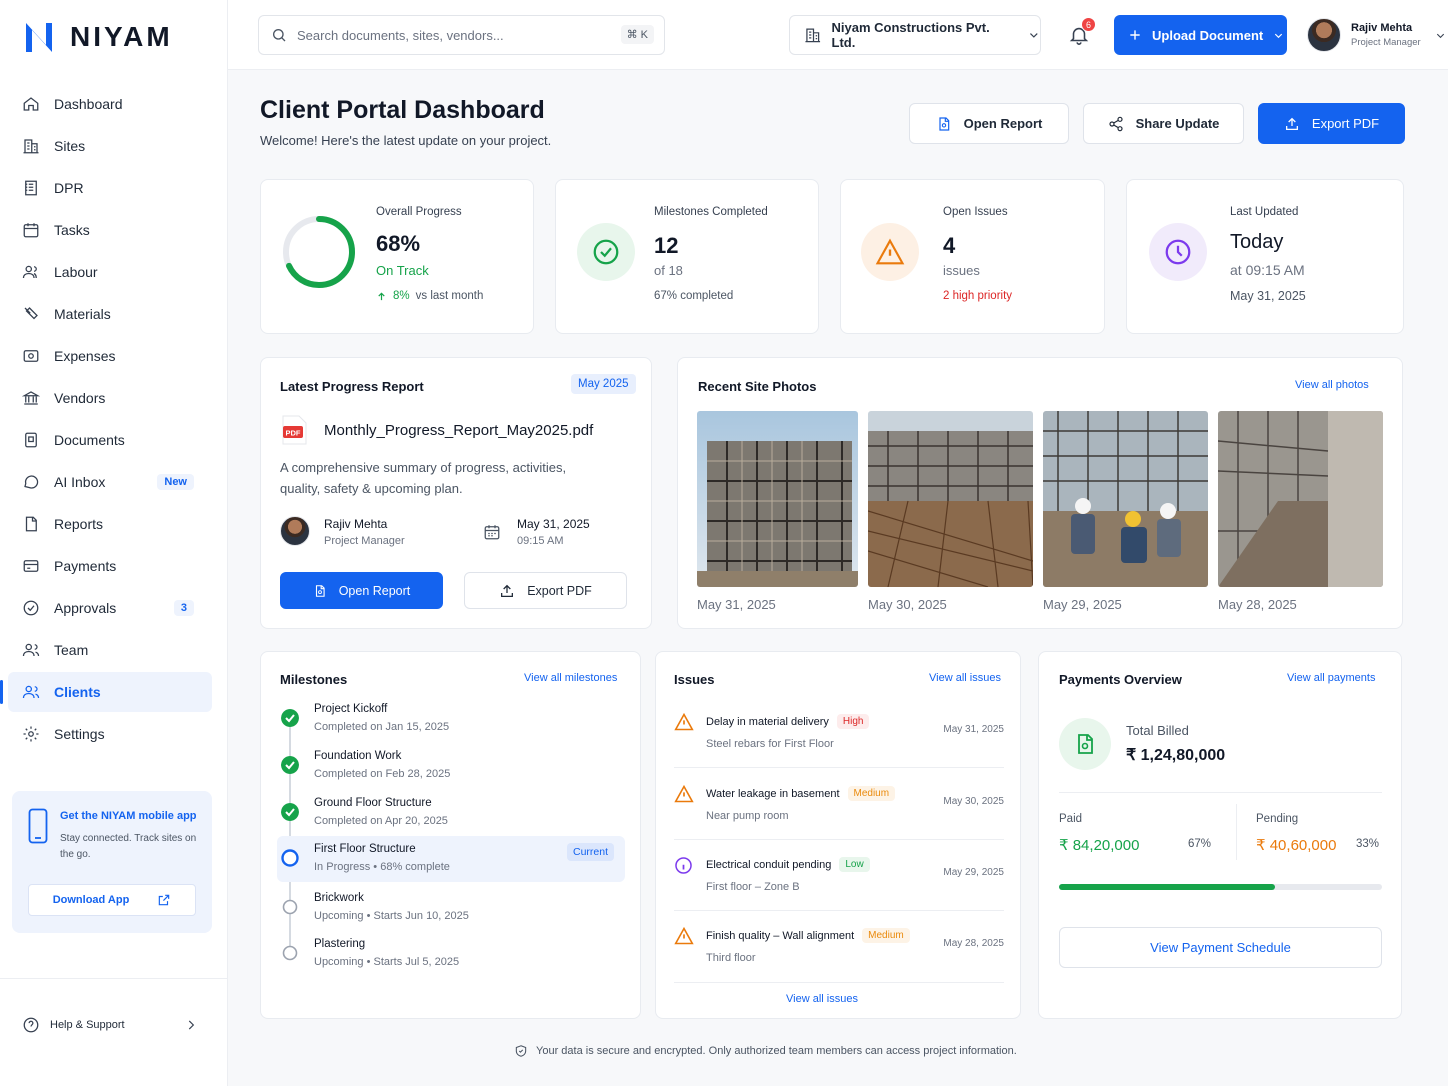  I want to click on sidebar-item-dpr: DPR, so click(110, 188).